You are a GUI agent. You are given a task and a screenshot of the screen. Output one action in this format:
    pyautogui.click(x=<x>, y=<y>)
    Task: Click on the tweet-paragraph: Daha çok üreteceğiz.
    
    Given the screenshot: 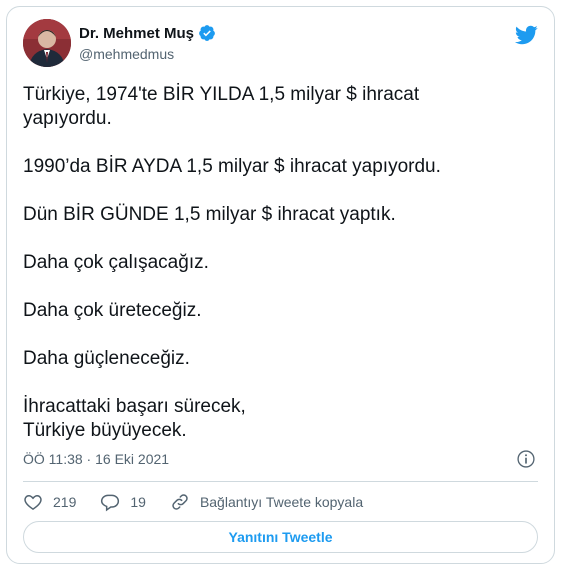 What is the action you would take?
    pyautogui.click(x=112, y=310)
    